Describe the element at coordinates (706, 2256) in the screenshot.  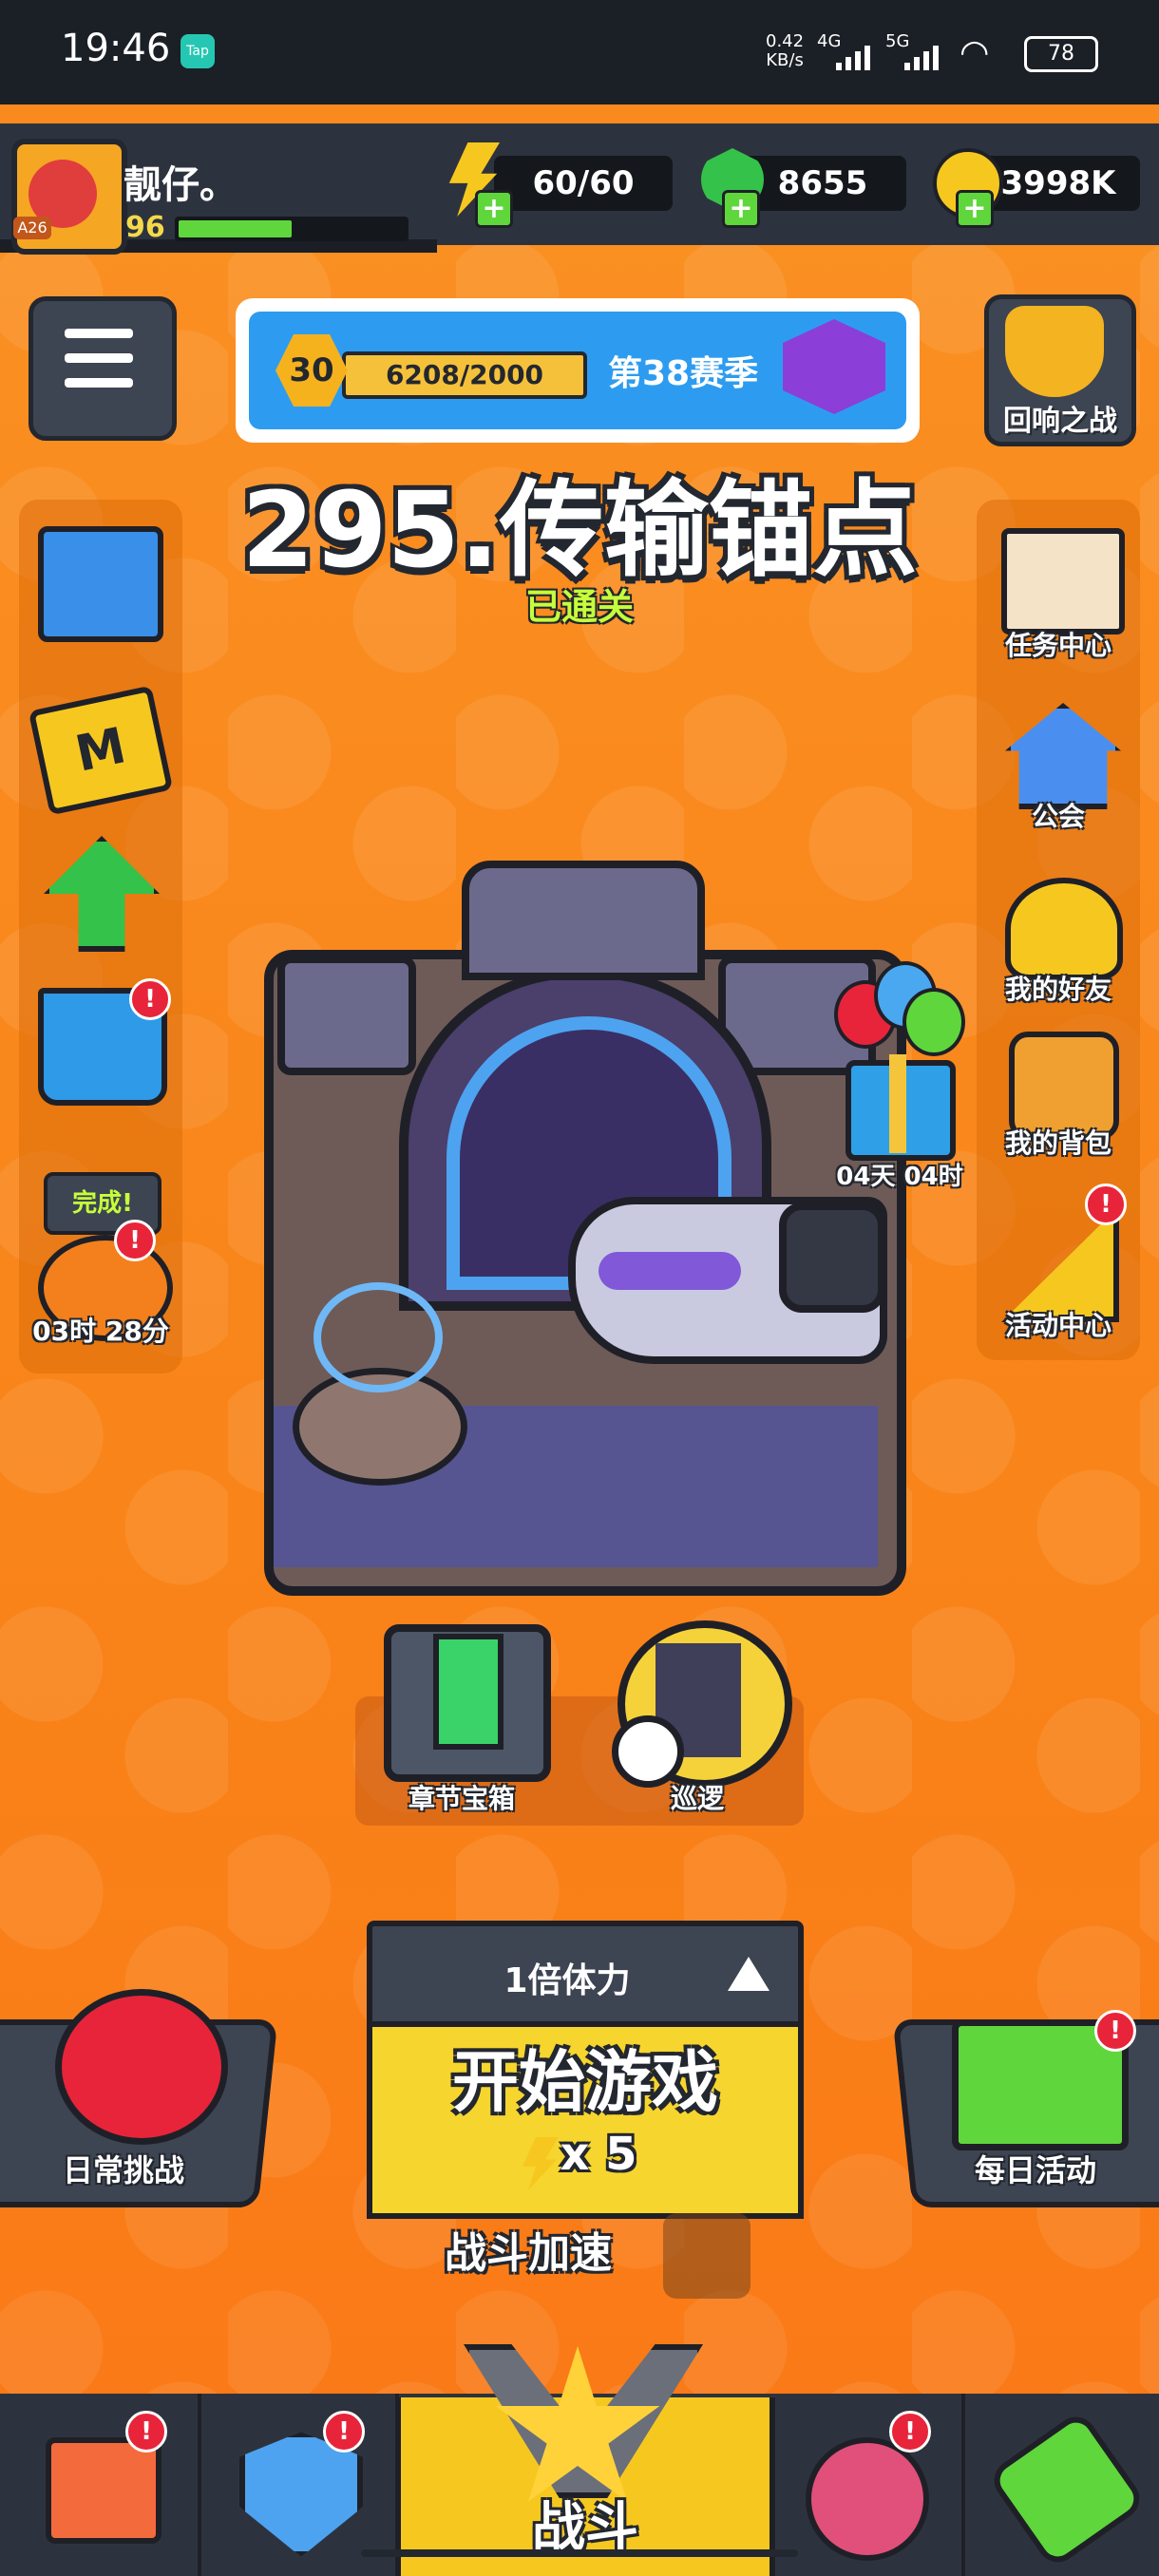
I see `battle-speedup-checkbox` at that location.